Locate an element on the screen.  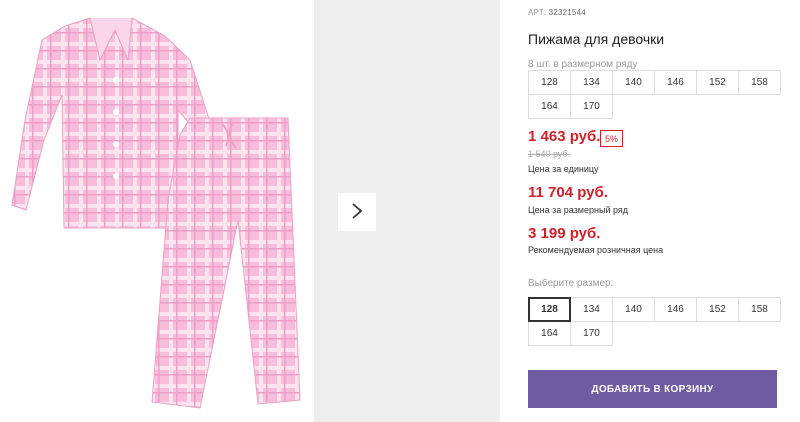
size-row-item: 128 is located at coordinates (549, 82).